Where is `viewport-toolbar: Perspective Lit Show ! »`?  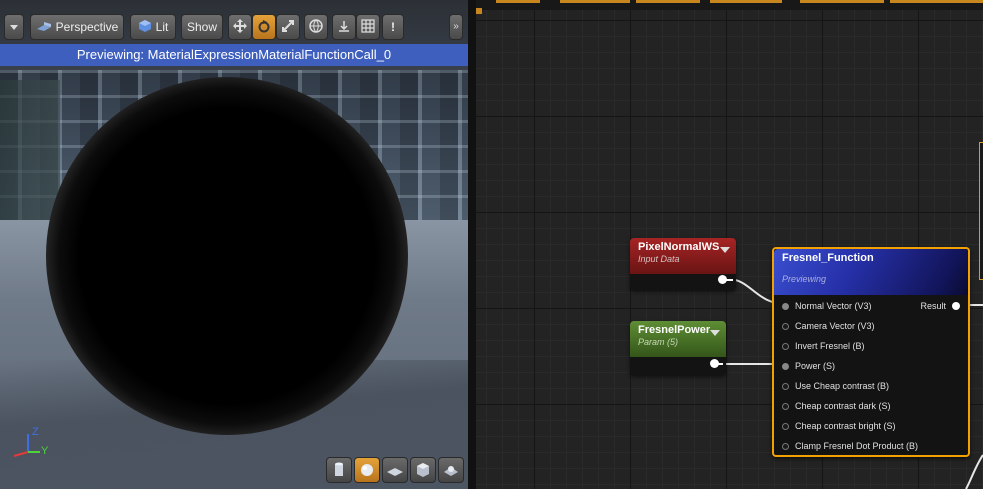 viewport-toolbar: Perspective Lit Show ! » is located at coordinates (235, 28).